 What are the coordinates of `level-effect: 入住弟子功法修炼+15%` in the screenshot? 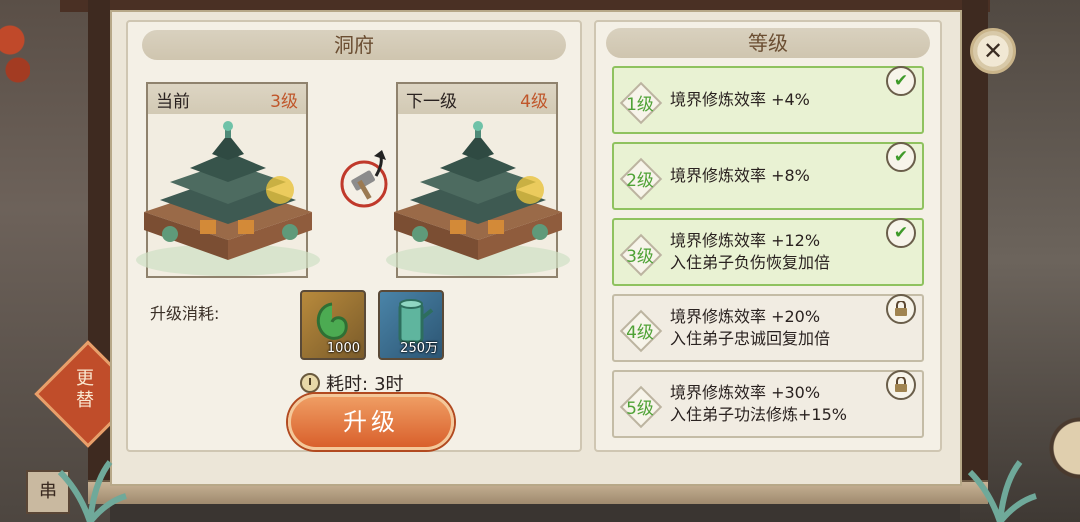 It's located at (758, 414).